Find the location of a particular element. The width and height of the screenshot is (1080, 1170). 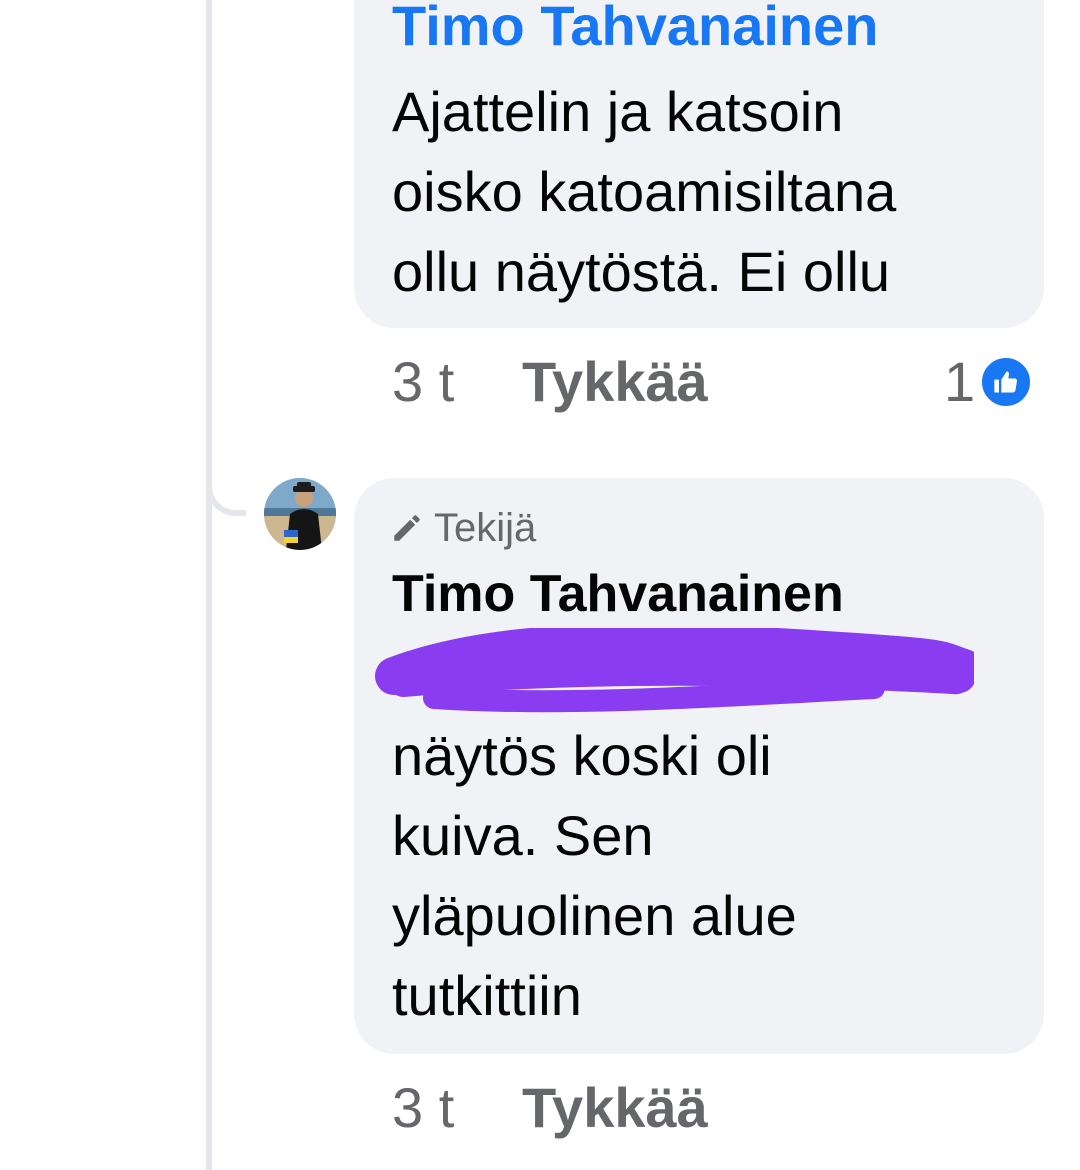

reaction-count: 1 is located at coordinates (960, 381).